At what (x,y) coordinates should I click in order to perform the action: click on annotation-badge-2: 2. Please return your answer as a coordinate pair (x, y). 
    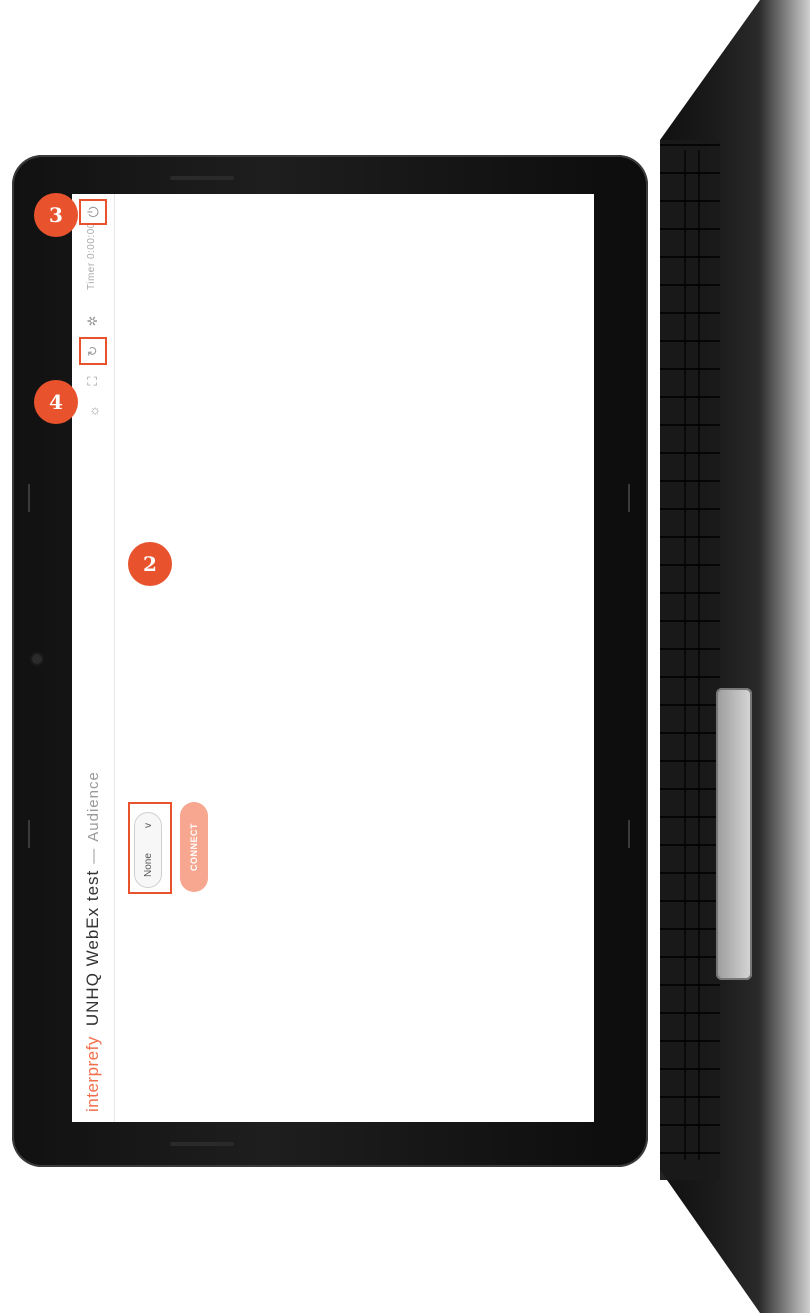
    Looking at the image, I should click on (150, 564).